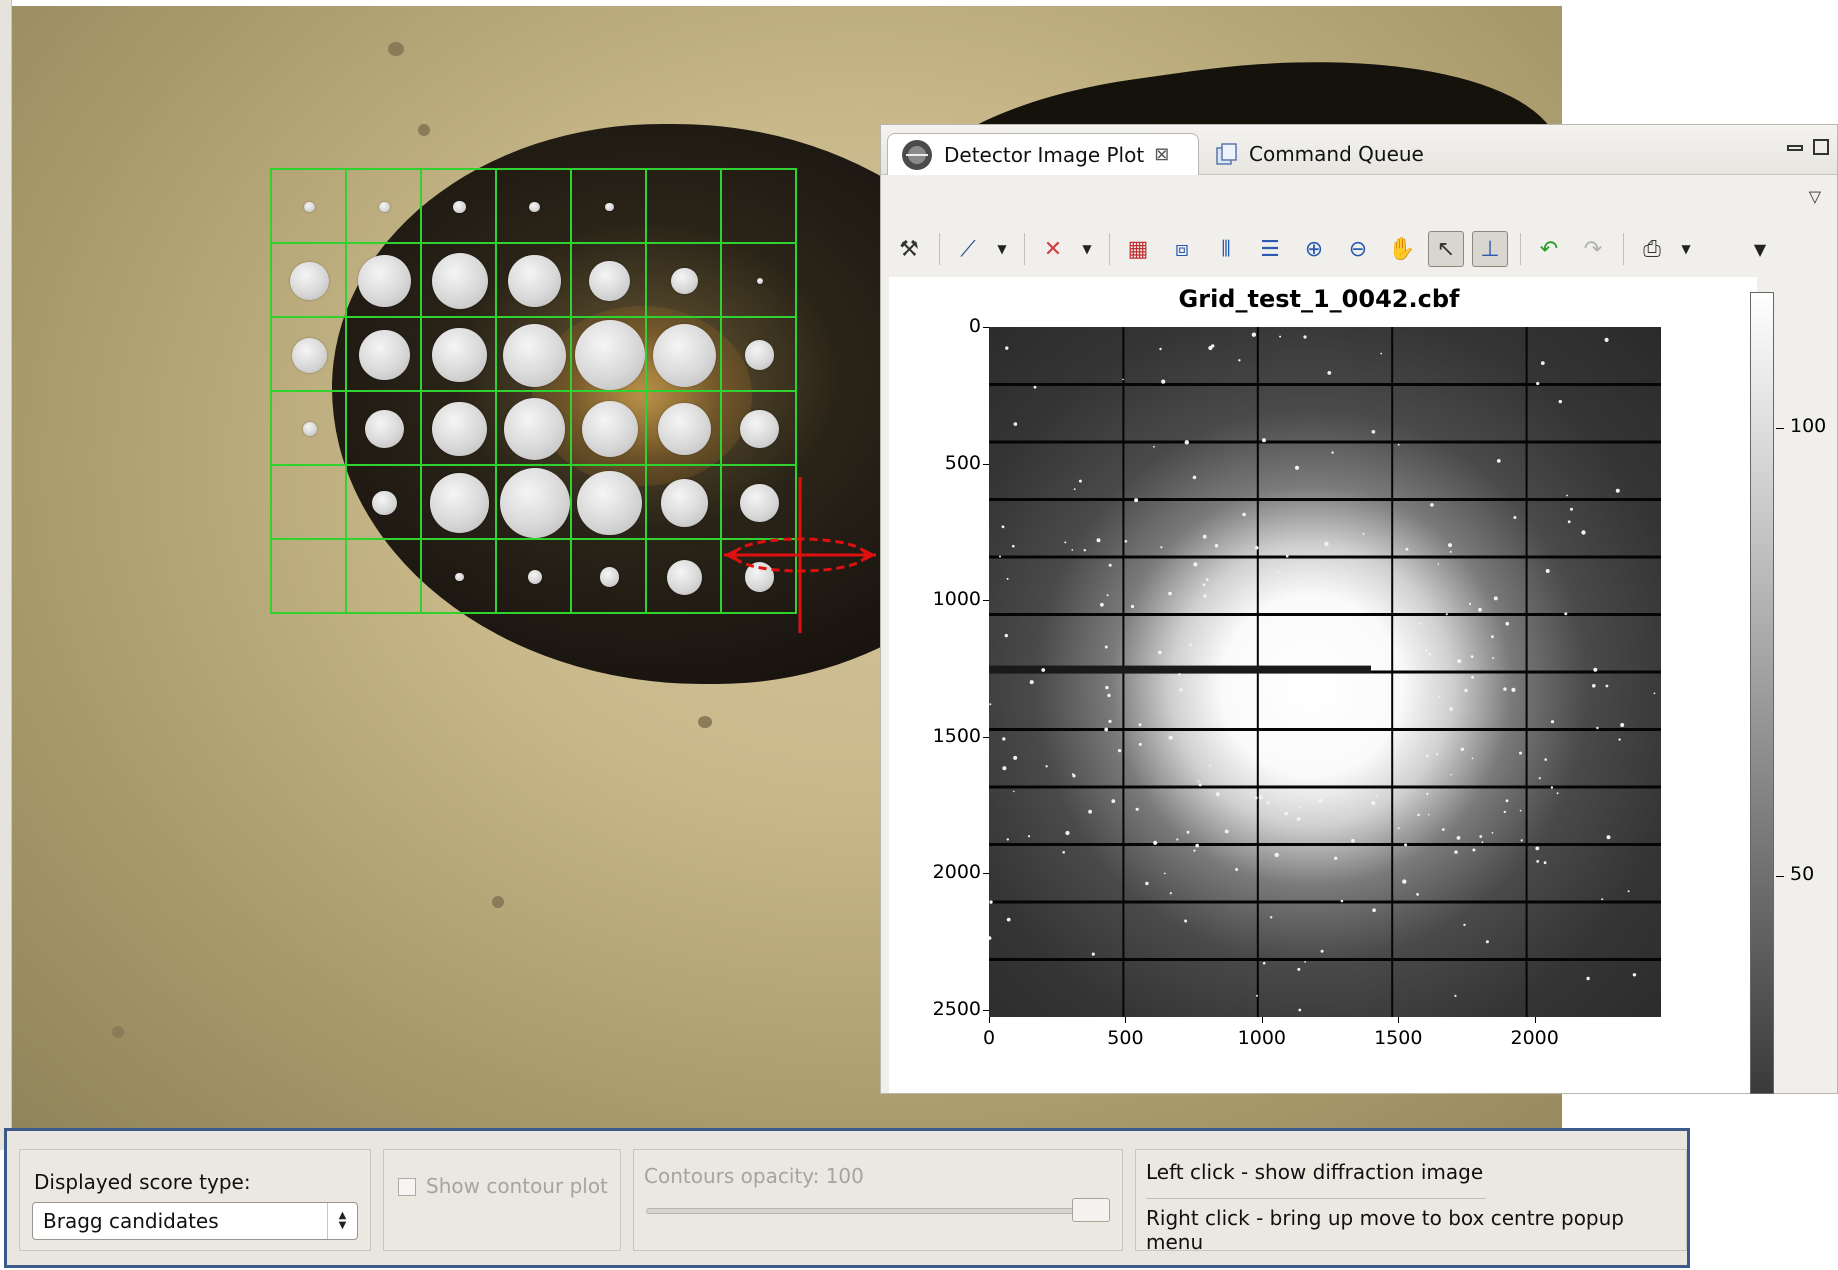 The image size is (1838, 1270). I want to click on redo-icon: ↷, so click(1593, 249).